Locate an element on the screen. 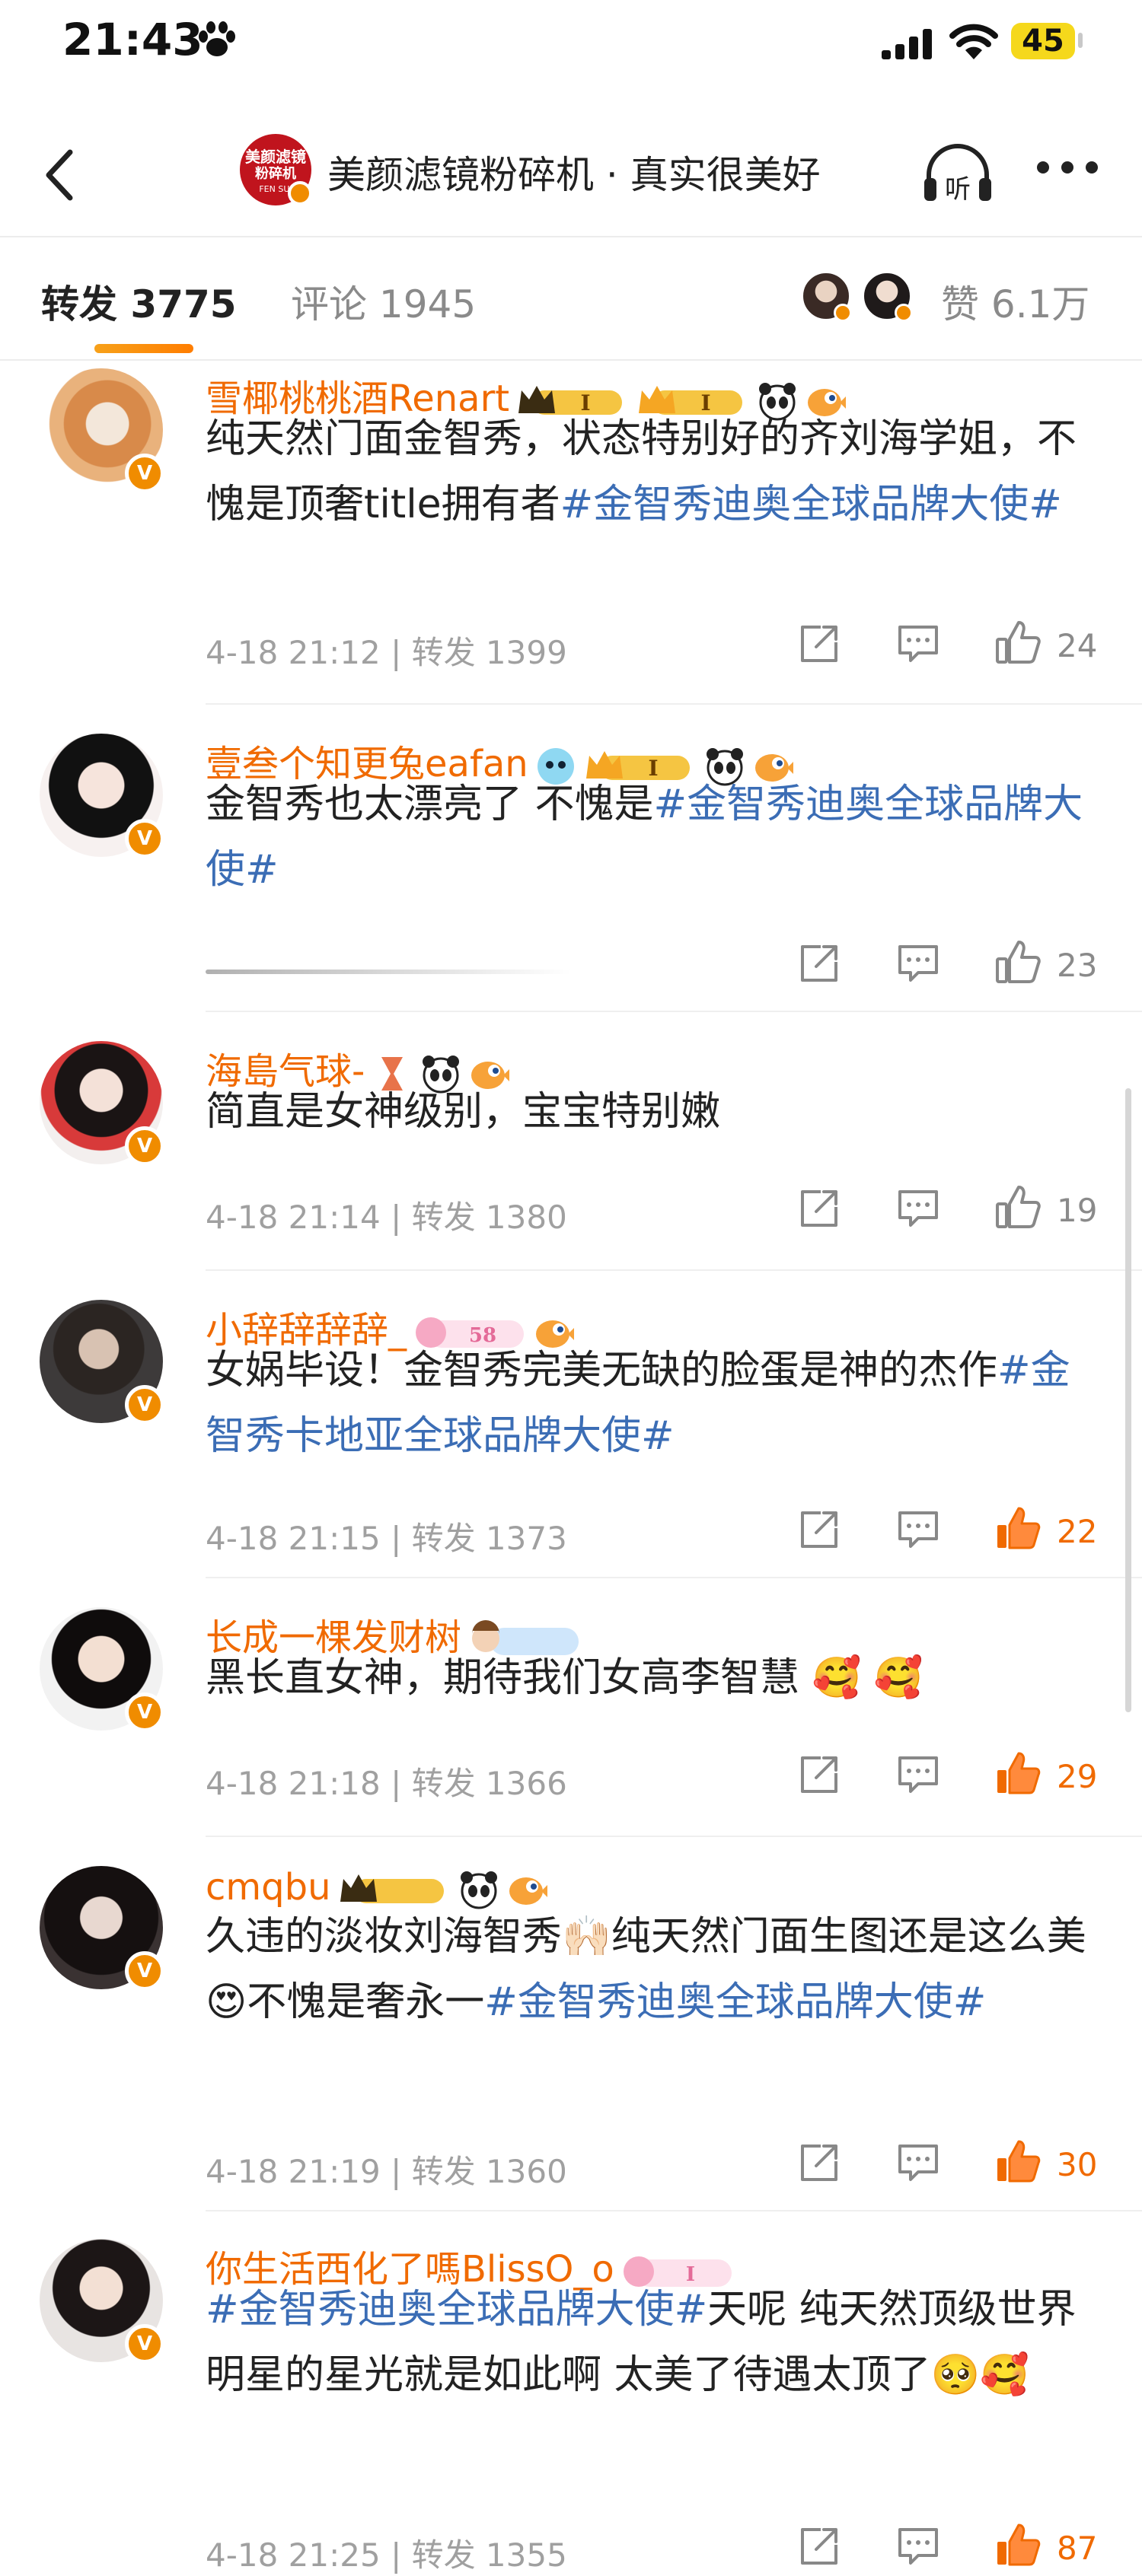 The height and width of the screenshot is (2576, 1142). more-dots-icon is located at coordinates (1067, 167).